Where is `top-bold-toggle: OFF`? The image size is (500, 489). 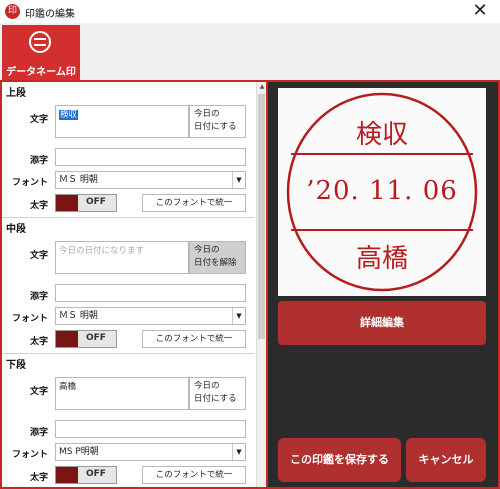 top-bold-toggle: OFF is located at coordinates (86, 203).